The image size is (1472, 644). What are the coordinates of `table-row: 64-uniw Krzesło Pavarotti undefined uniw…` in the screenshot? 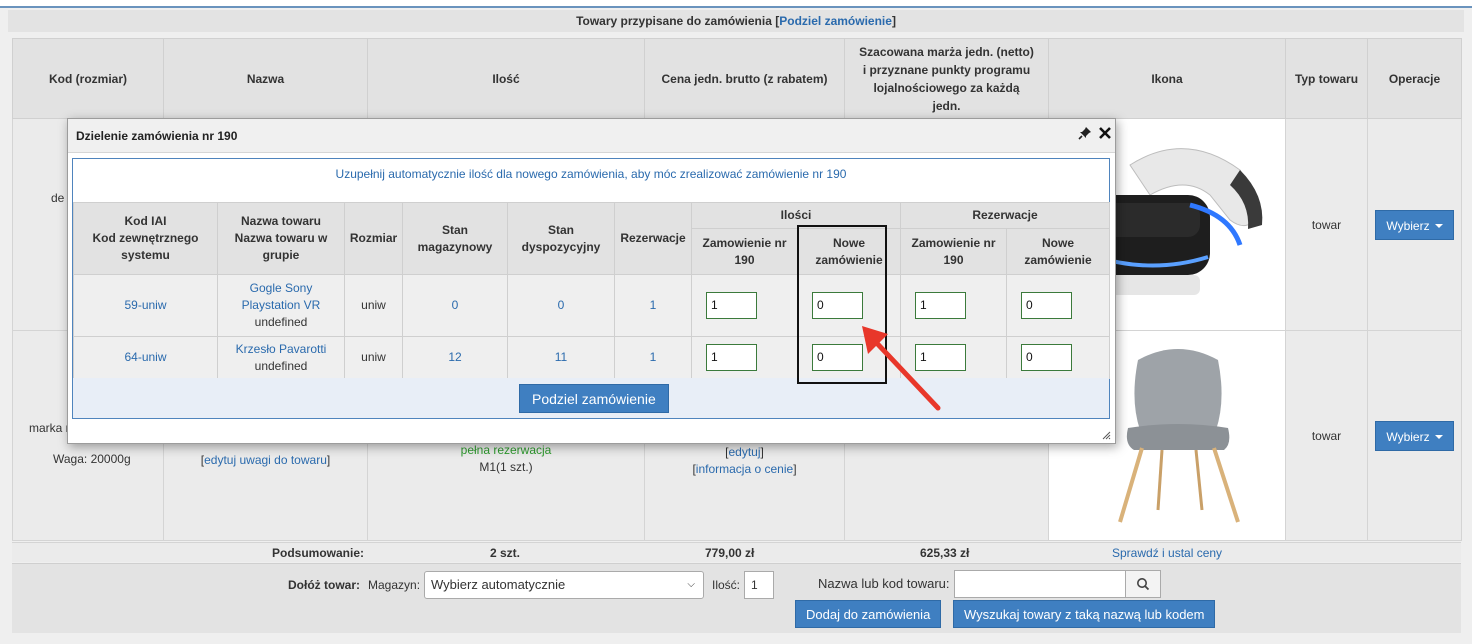 It's located at (591, 357).